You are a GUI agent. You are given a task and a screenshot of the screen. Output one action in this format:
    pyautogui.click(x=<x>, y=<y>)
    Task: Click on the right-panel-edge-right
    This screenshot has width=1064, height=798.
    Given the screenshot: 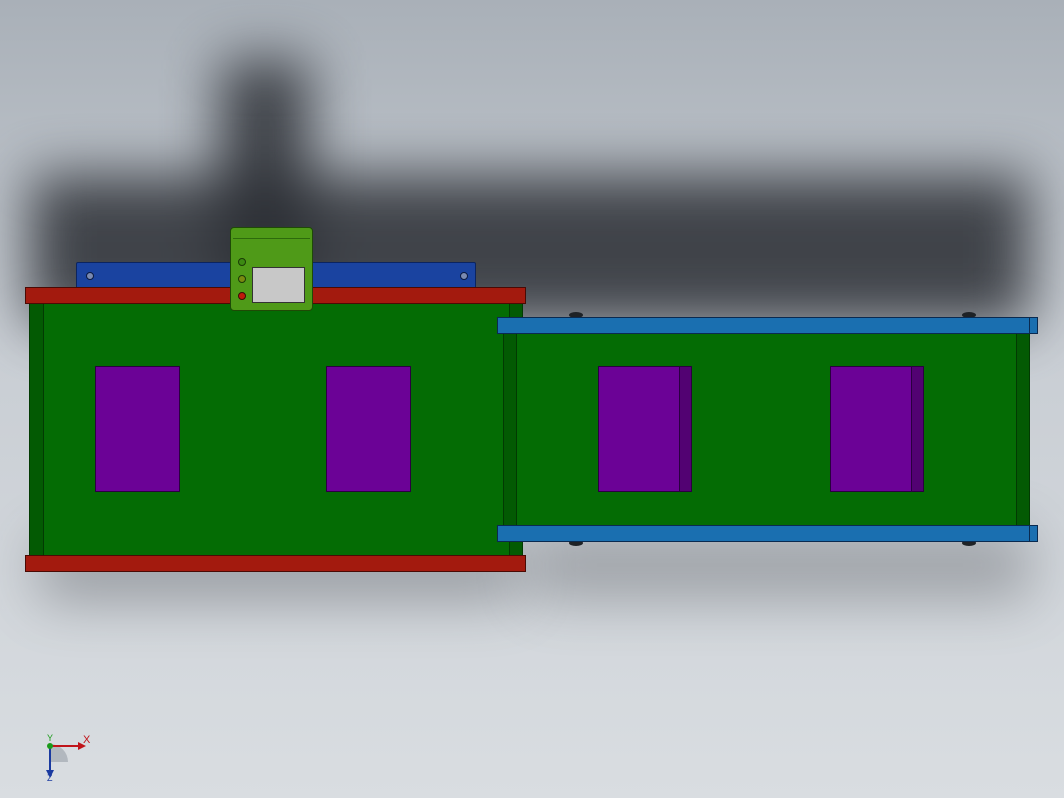 What is the action you would take?
    pyautogui.click(x=1022, y=429)
    